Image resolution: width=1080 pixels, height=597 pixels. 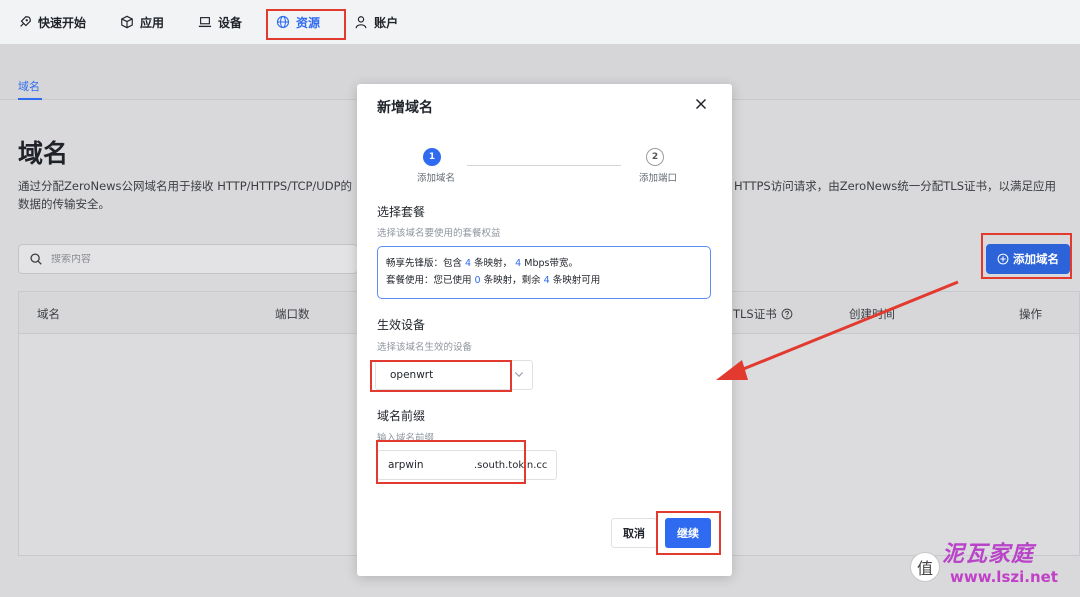 I want to click on step-indicator-1: 1, so click(x=432, y=157).